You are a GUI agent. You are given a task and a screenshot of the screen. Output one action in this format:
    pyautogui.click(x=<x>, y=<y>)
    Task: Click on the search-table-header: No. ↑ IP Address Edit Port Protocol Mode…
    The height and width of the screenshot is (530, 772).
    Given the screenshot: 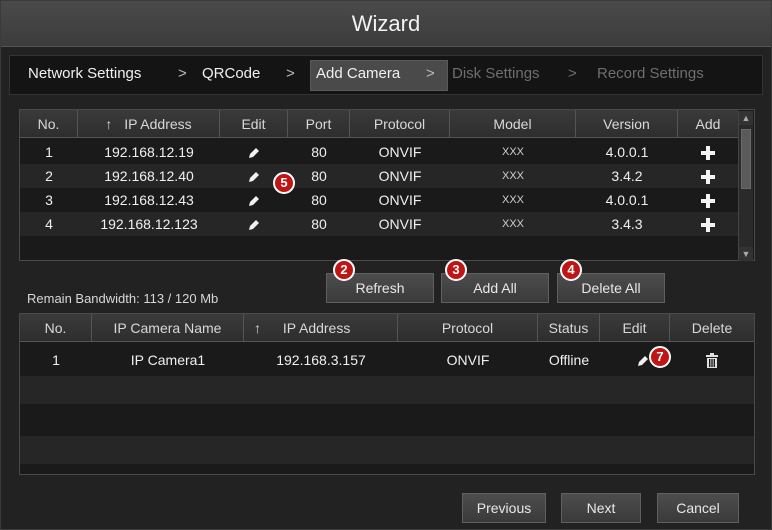 What is the action you would take?
    pyautogui.click(x=379, y=124)
    